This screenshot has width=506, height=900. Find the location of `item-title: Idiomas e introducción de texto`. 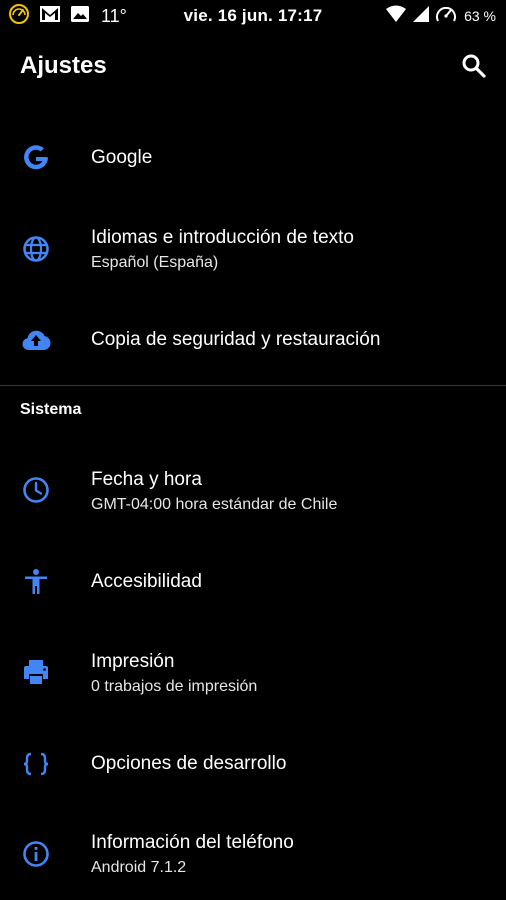

item-title: Idiomas e introducción de texto is located at coordinates (222, 237).